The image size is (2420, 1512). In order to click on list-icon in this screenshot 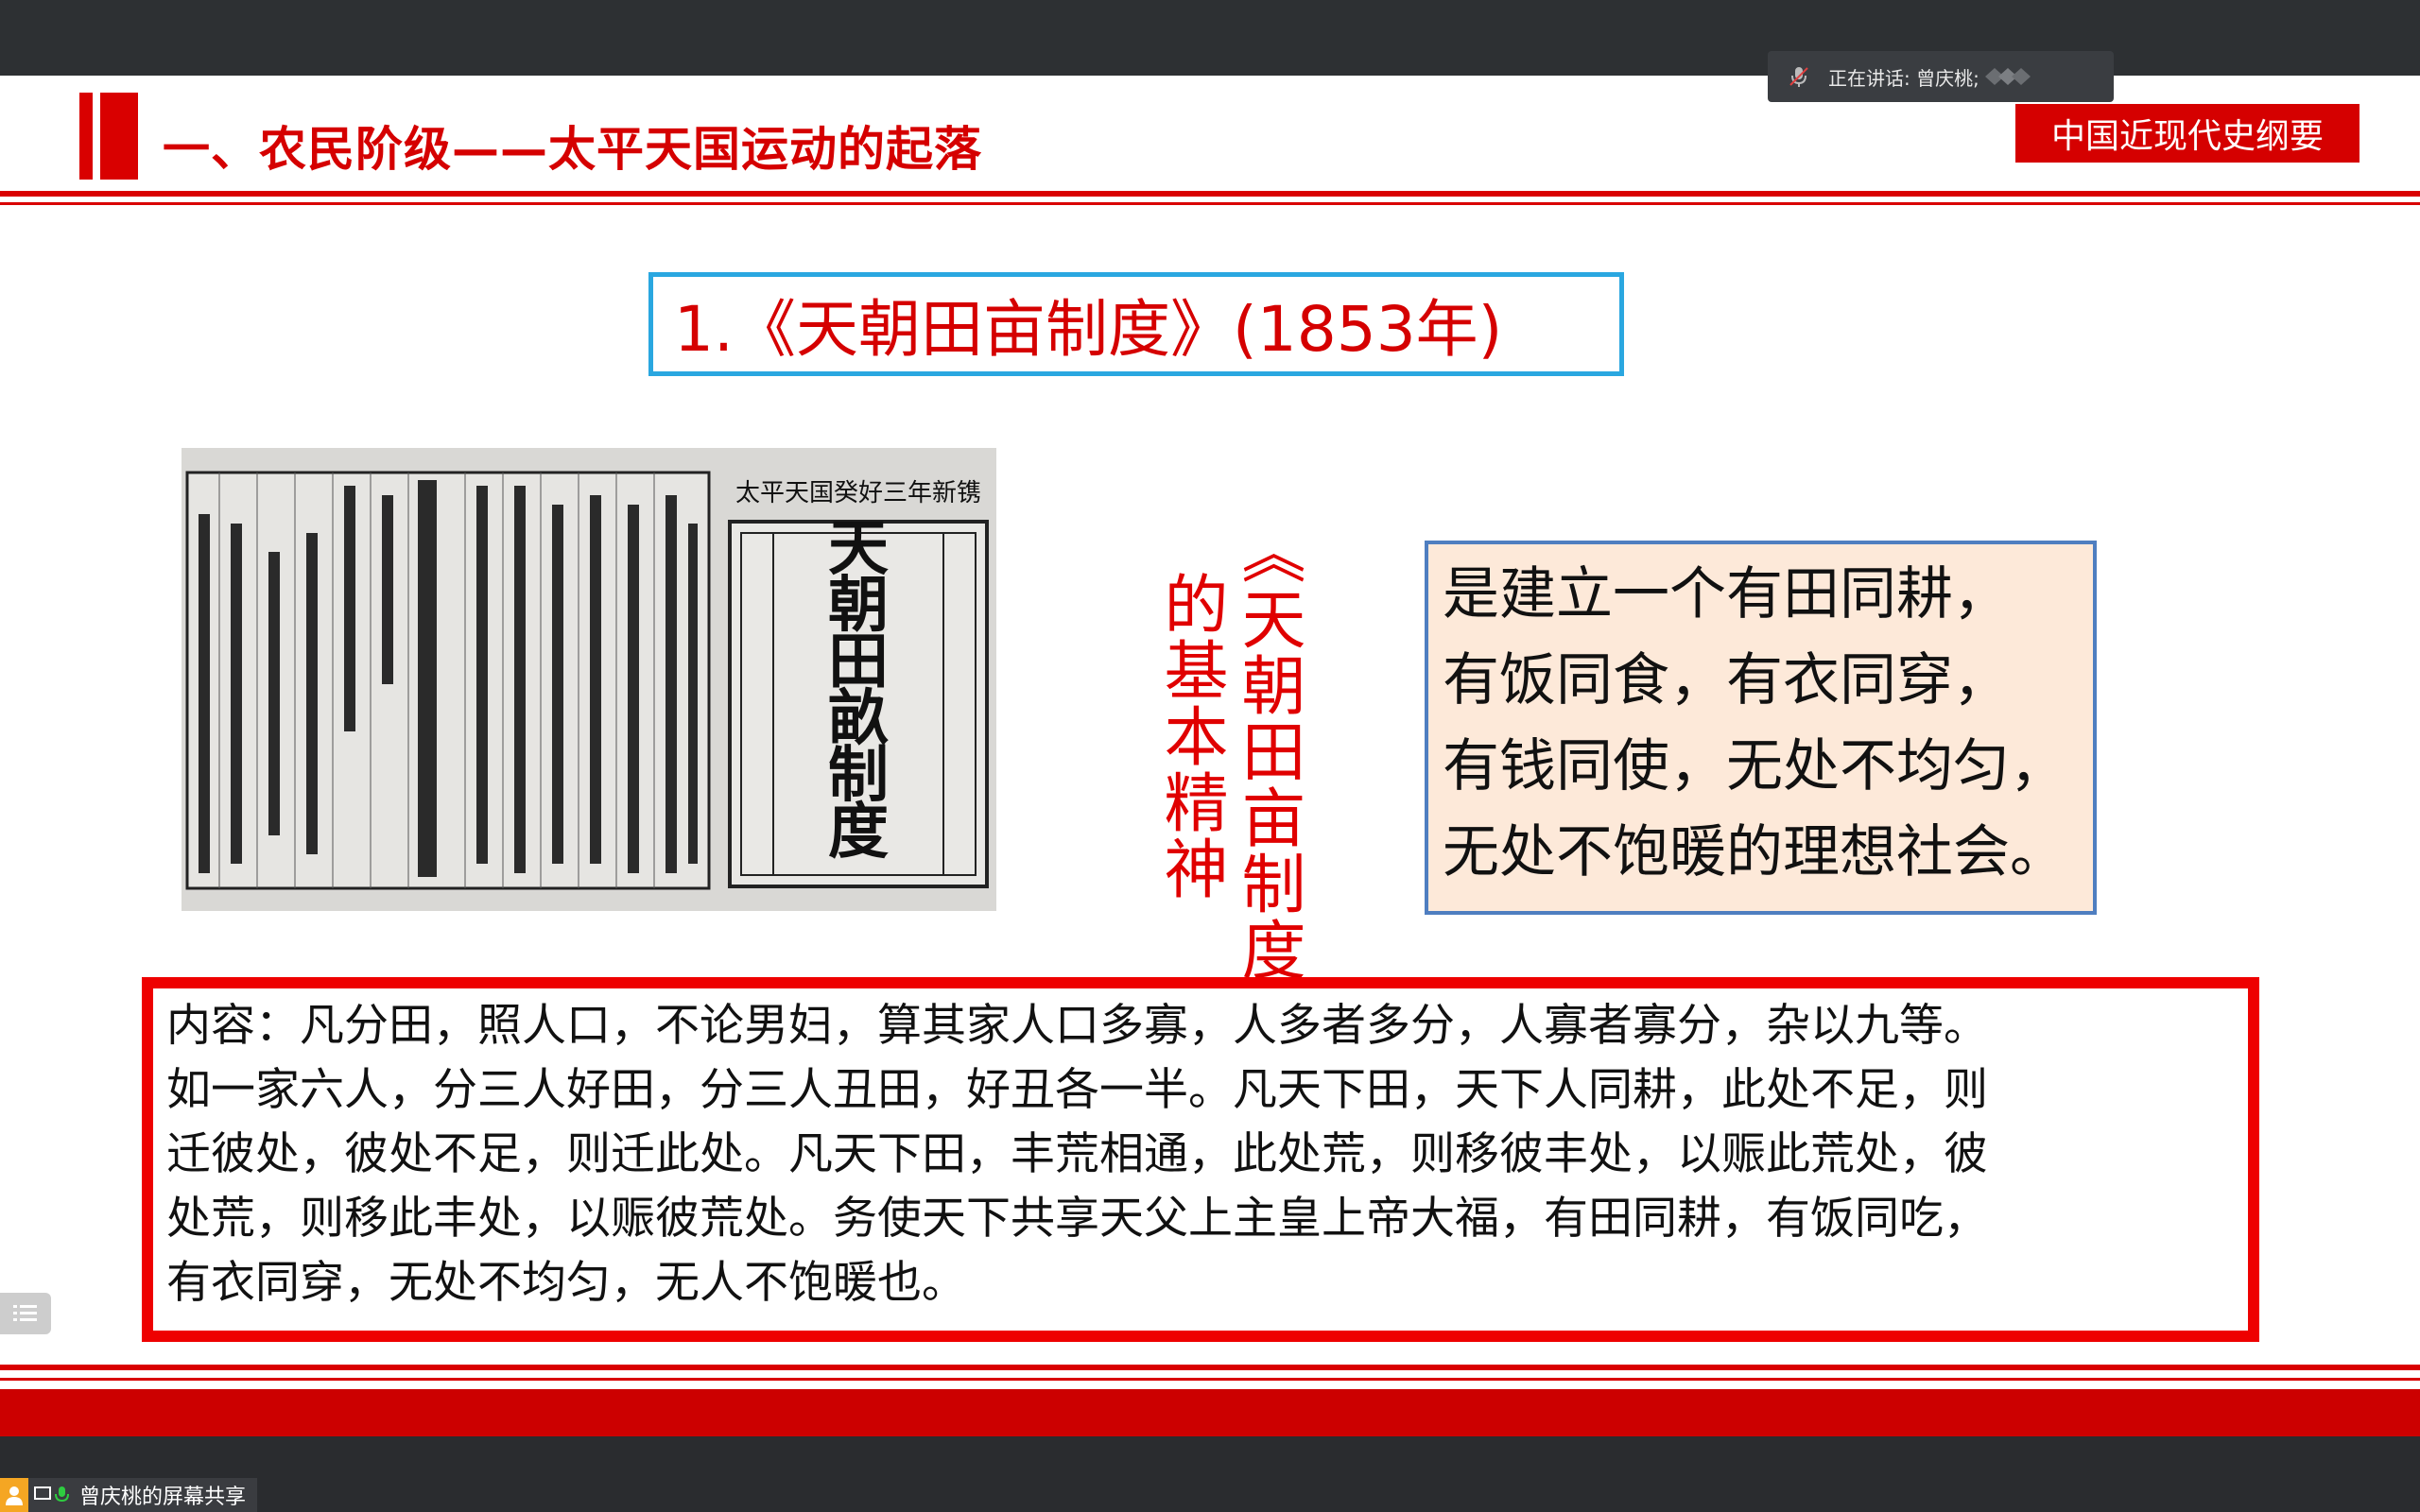, I will do `click(25, 1313)`.